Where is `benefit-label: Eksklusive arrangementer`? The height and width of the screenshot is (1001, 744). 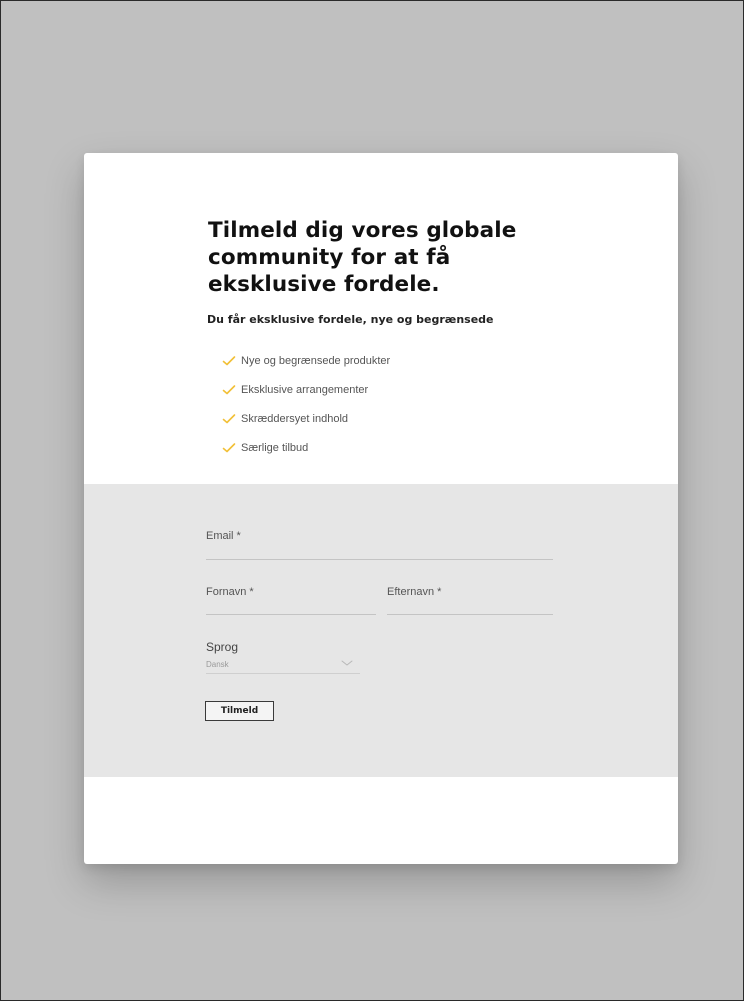 benefit-label: Eksklusive arrangementer is located at coordinates (305, 389).